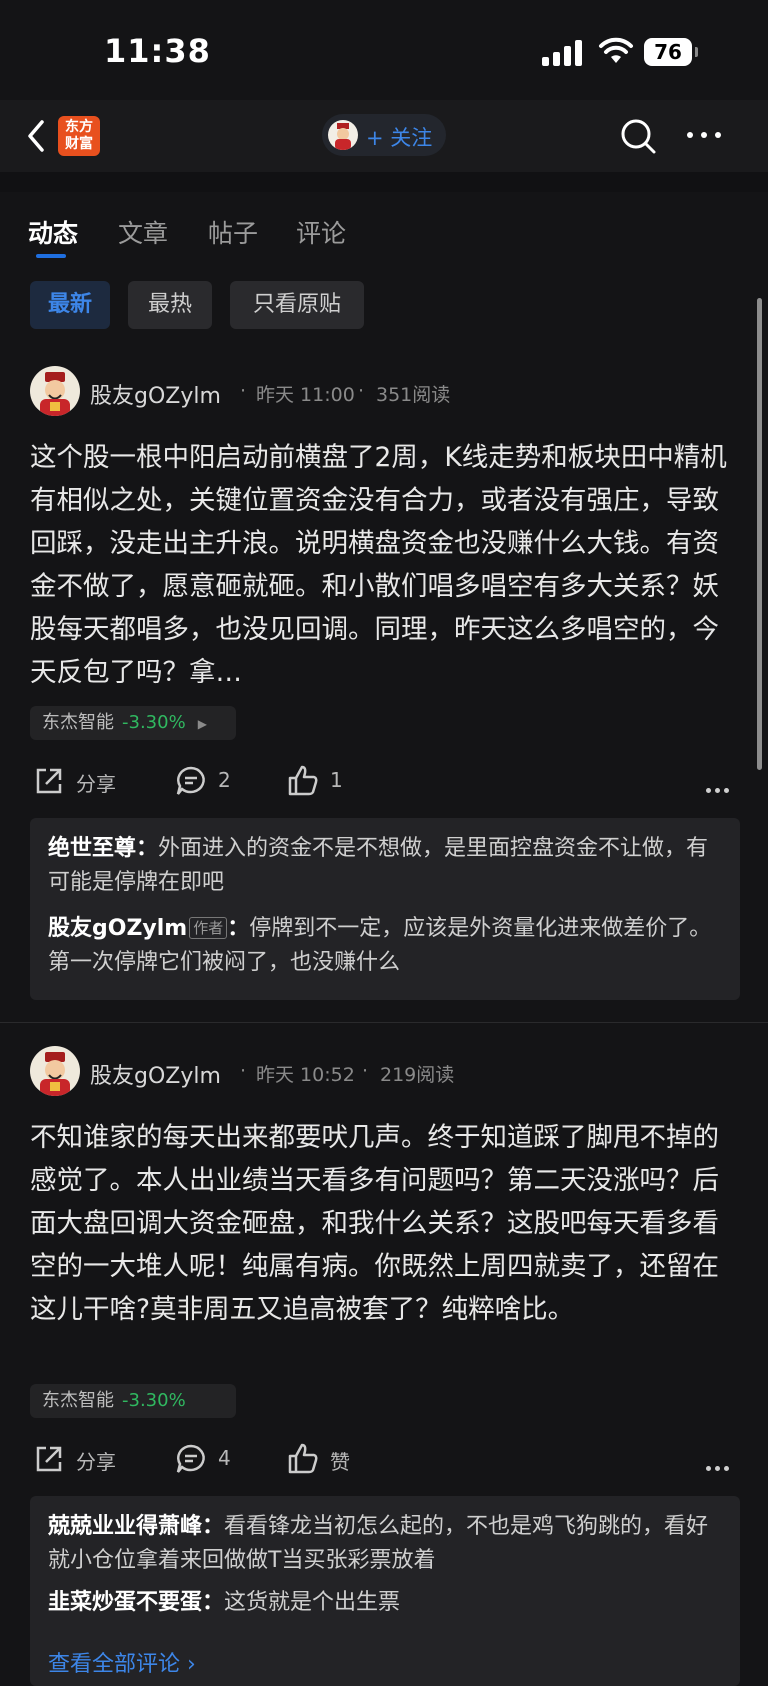 This screenshot has width=768, height=1686. What do you see at coordinates (157, 51) in the screenshot?
I see `status-time: 11:38` at bounding box center [157, 51].